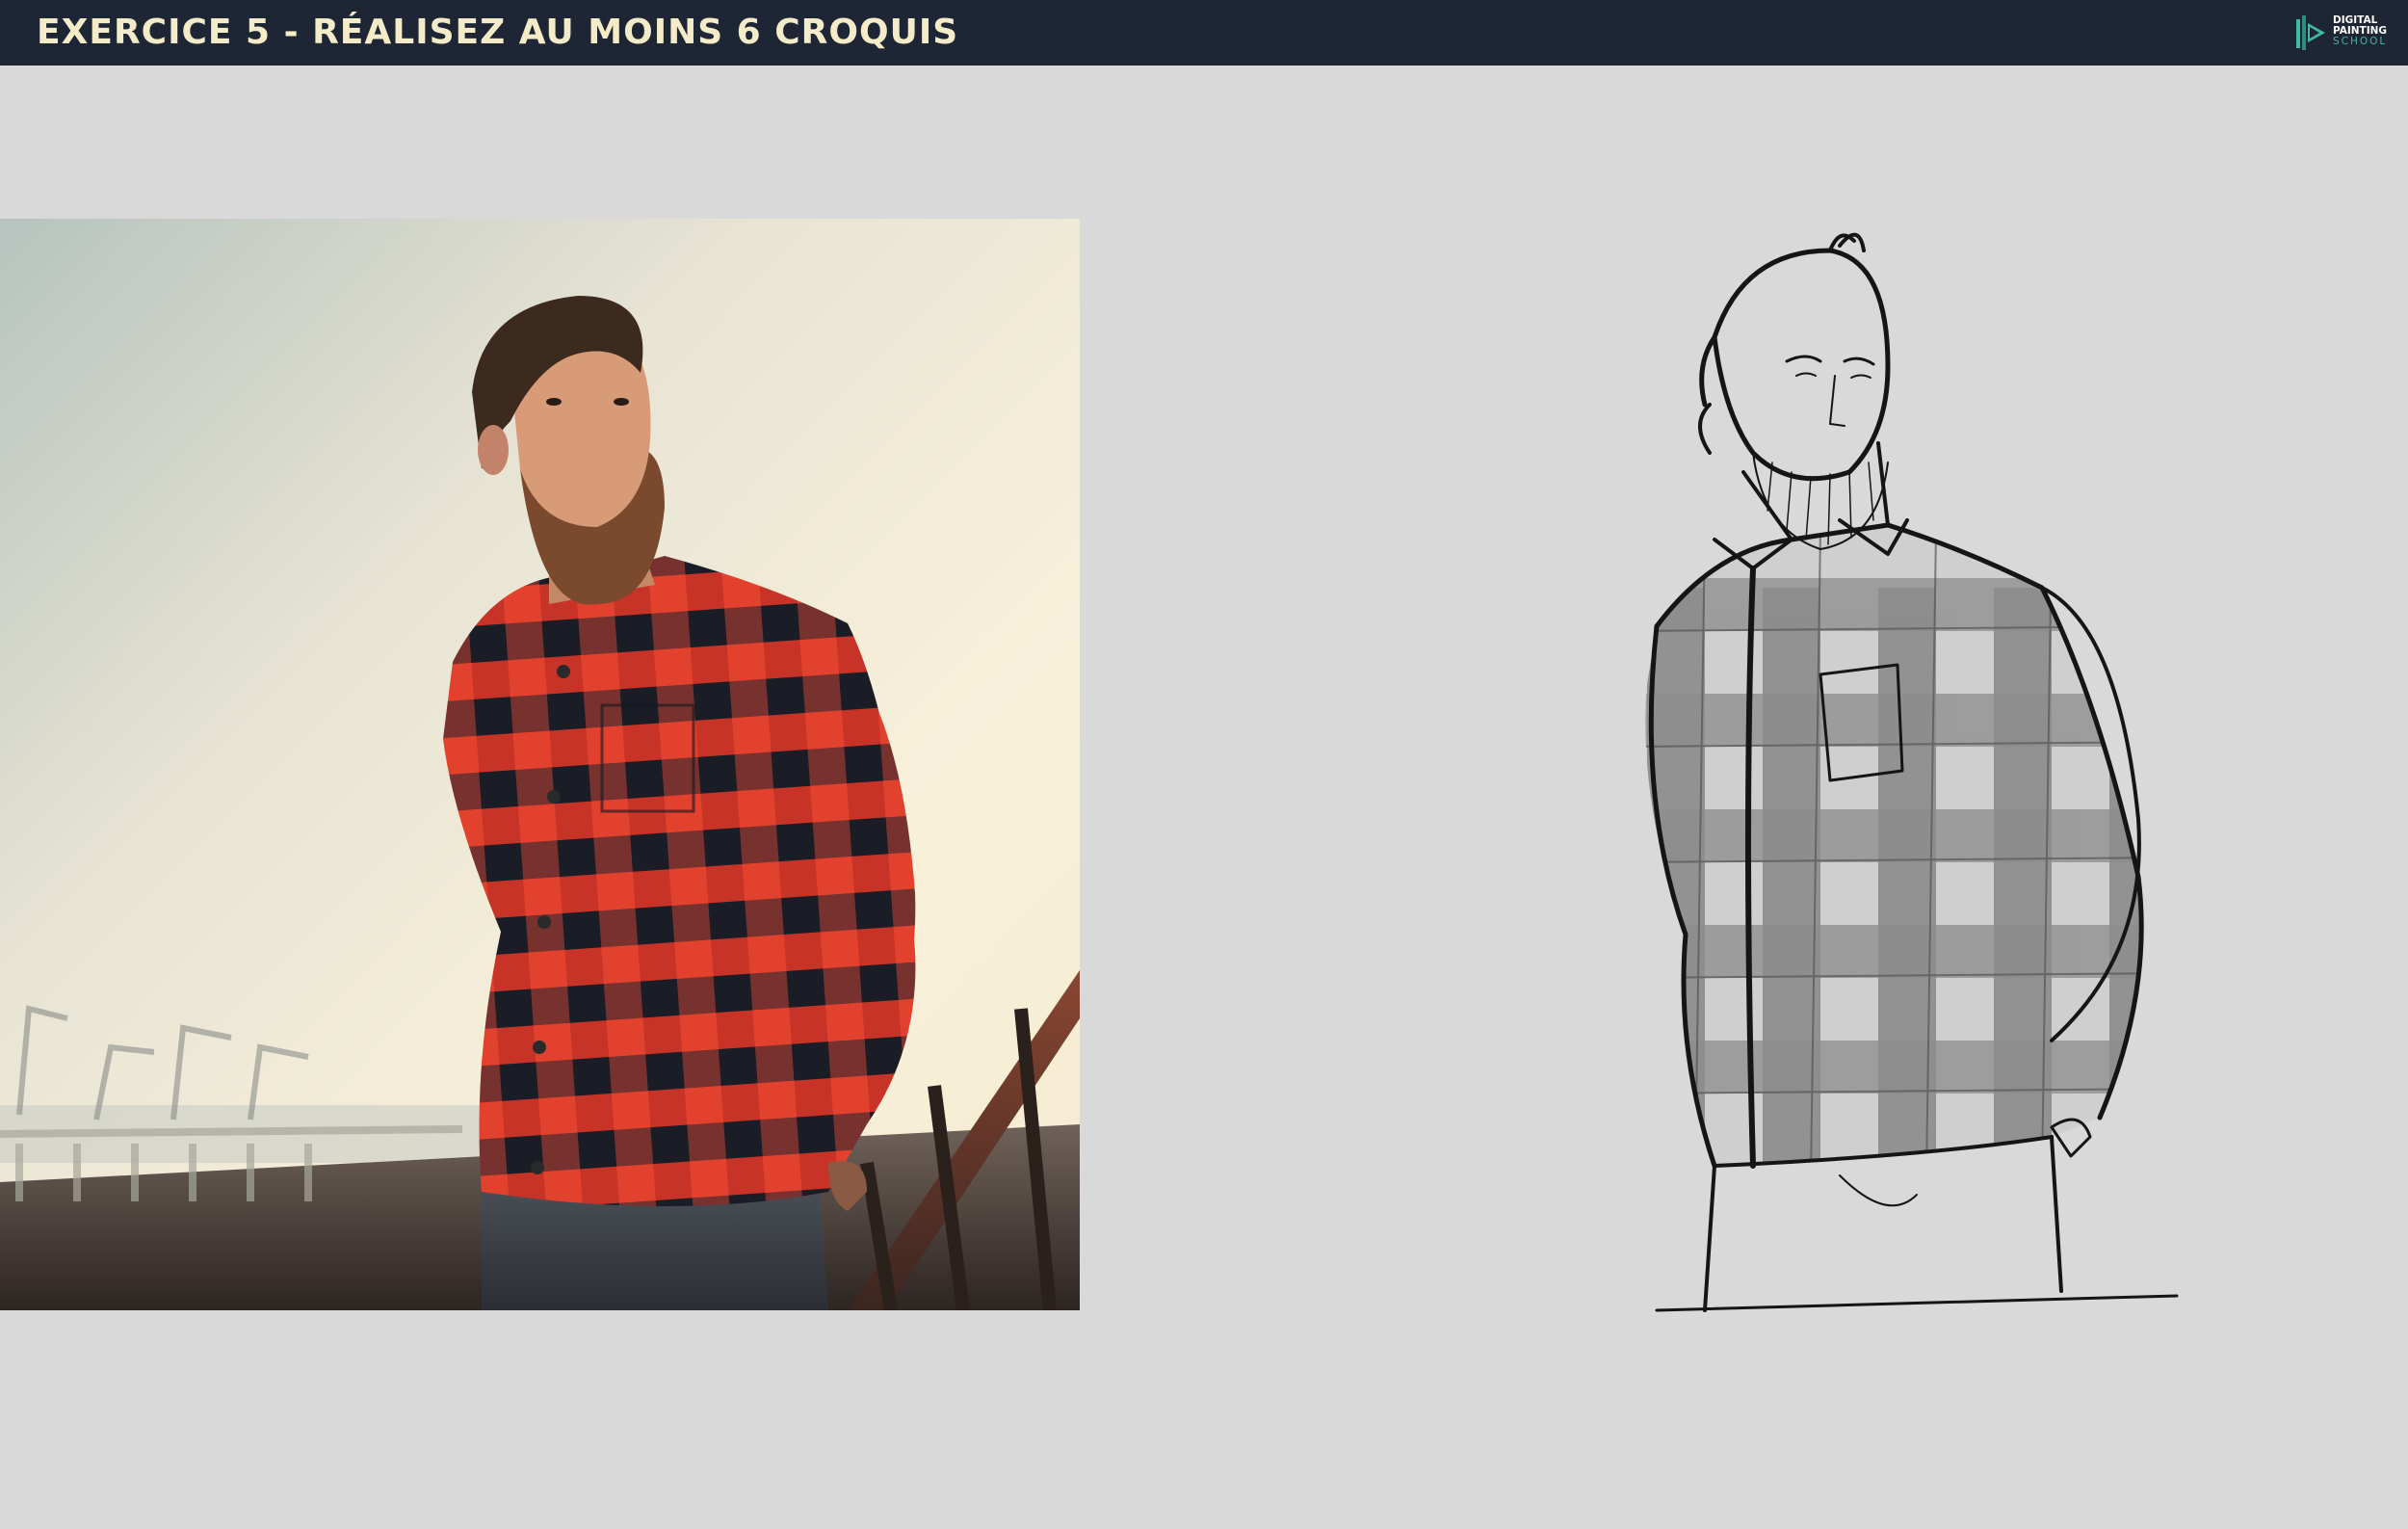 Image resolution: width=2408 pixels, height=1529 pixels. I want to click on logo-text: DIGITAL PAINTING SCHOOL, so click(2360, 31).